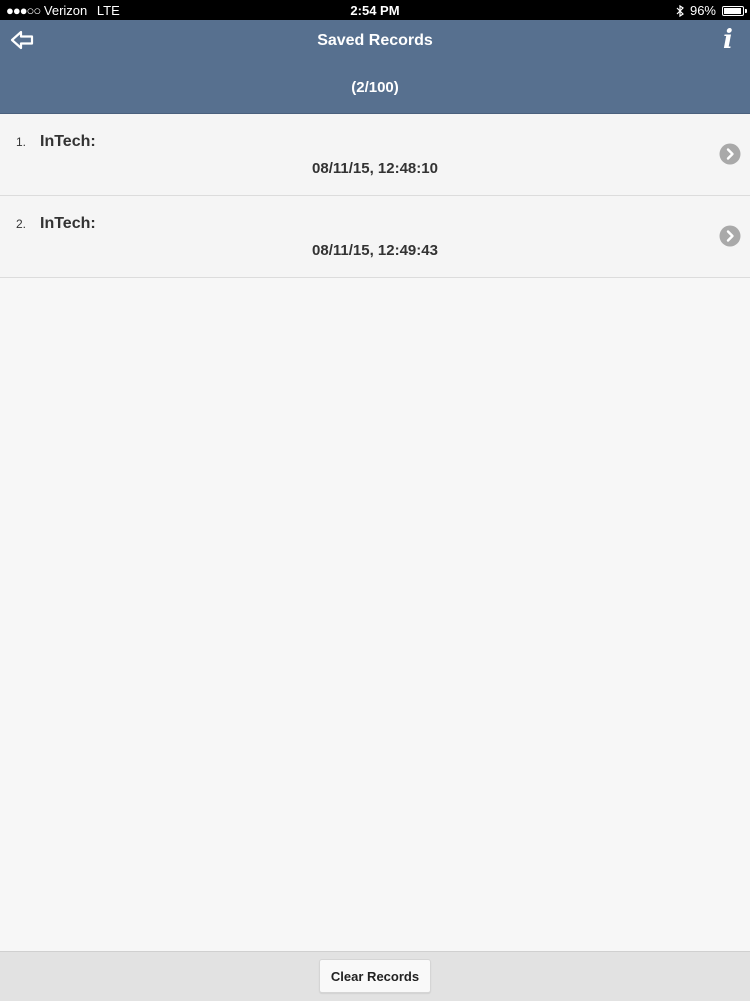 The height and width of the screenshot is (1001, 750). I want to click on info-button: i, so click(728, 40).